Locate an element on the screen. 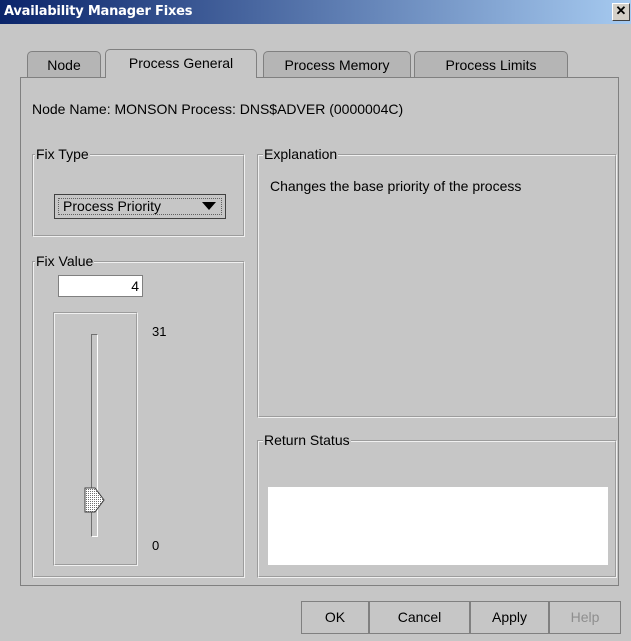 Image resolution: width=631 pixels, height=641 pixels. explanation-text: Changes the base priority of the process is located at coordinates (396, 186).